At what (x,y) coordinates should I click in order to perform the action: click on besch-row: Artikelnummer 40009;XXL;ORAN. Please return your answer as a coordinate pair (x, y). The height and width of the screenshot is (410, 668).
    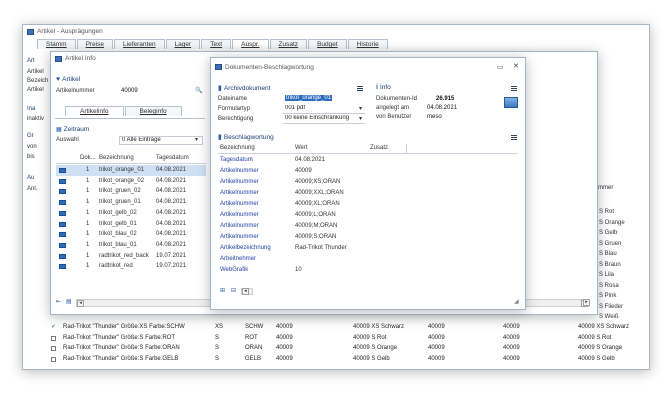
    Looking at the image, I should click on (368, 193).